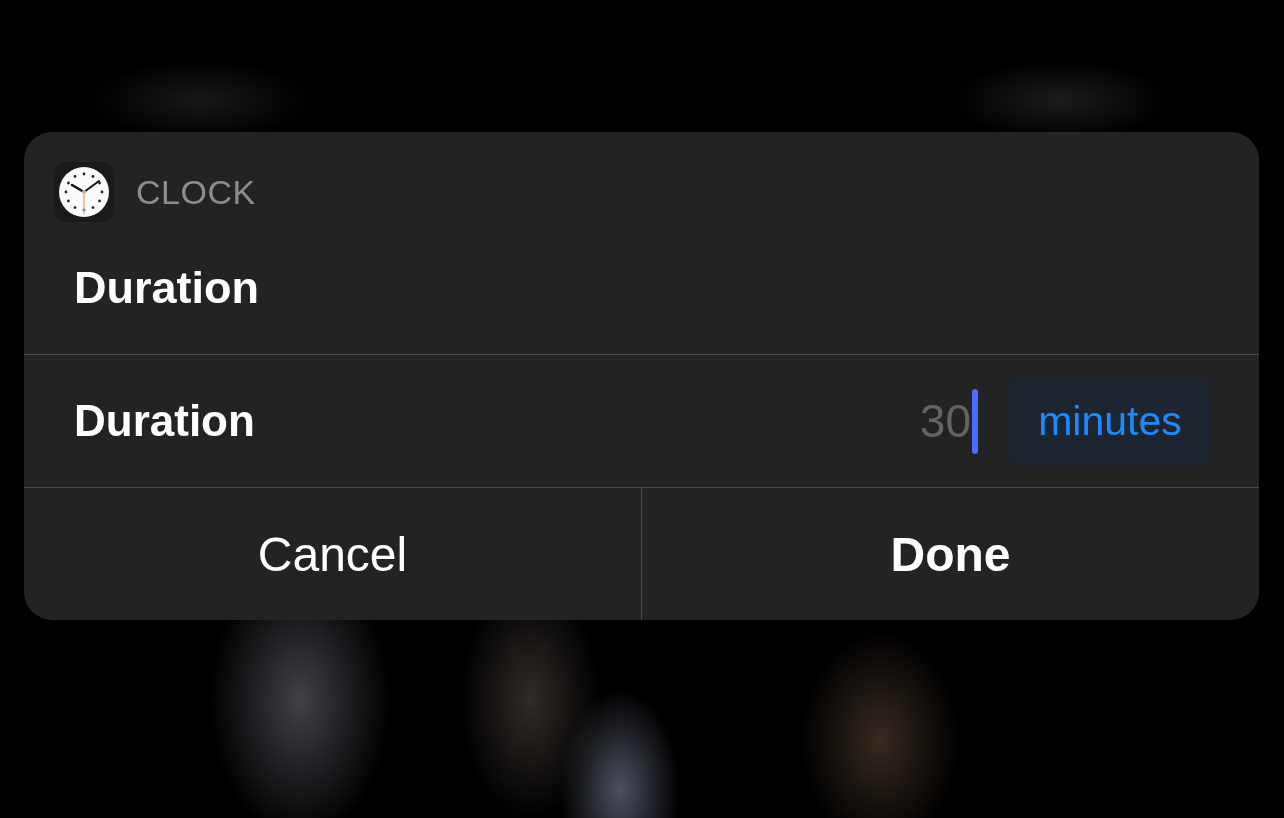 The width and height of the screenshot is (1284, 818). What do you see at coordinates (166, 288) in the screenshot?
I see `dialog-title: Duration` at bounding box center [166, 288].